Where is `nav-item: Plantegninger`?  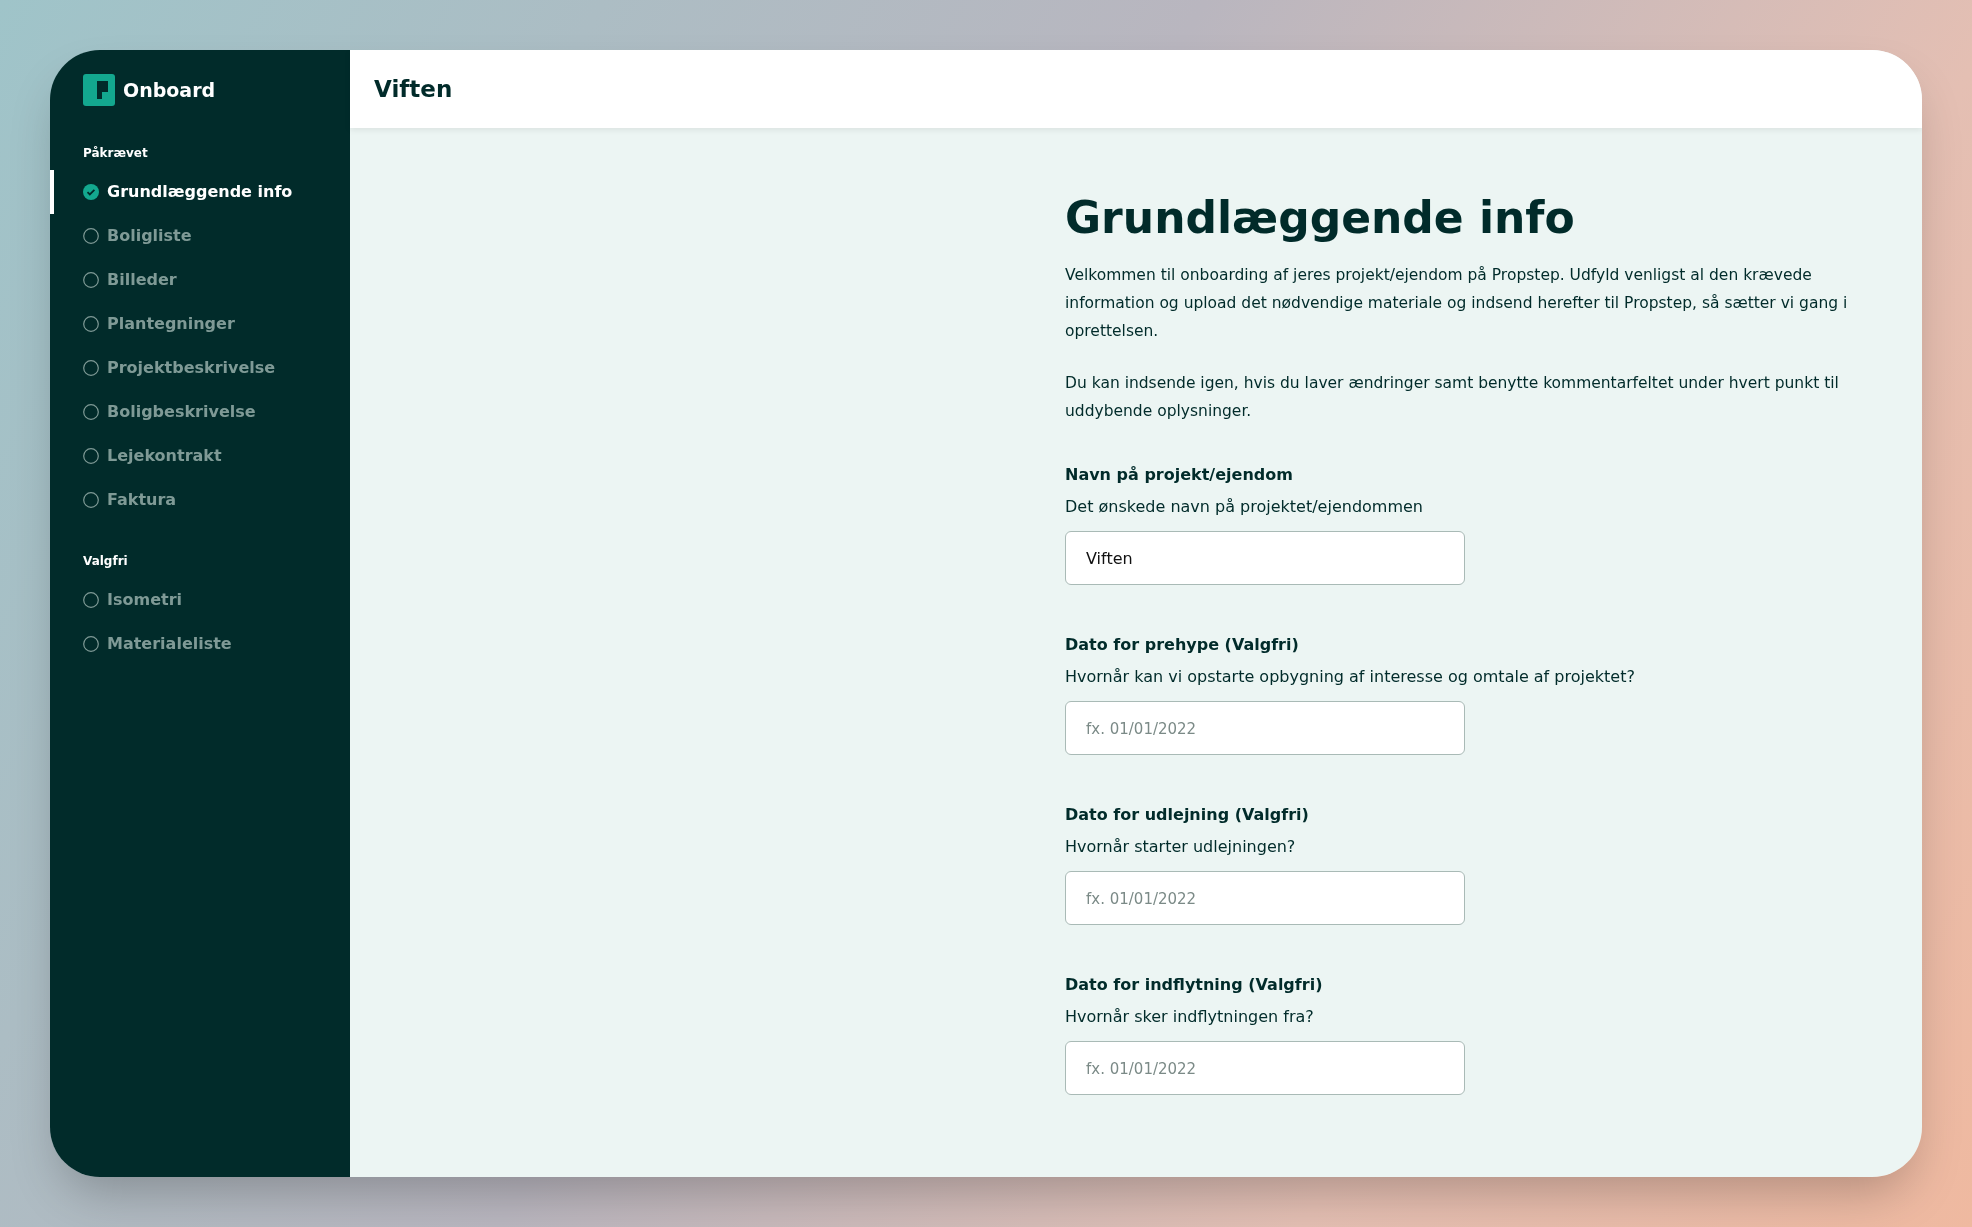
nav-item: Plantegninger is located at coordinates (200, 324).